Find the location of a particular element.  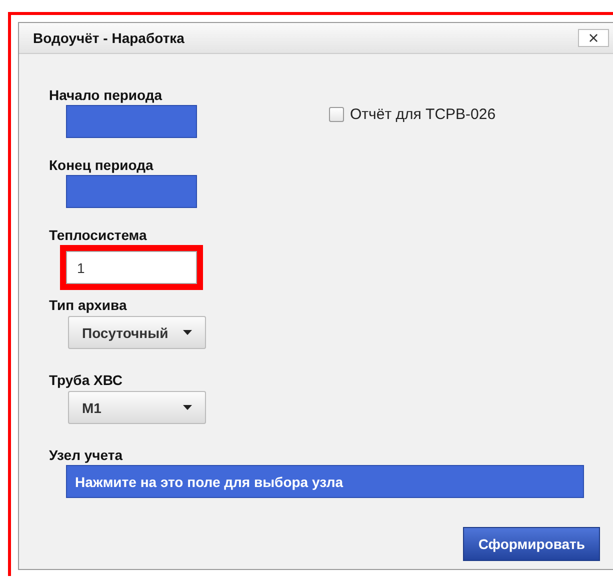

window-title: Водоучёт - Наработка is located at coordinates (108, 38).